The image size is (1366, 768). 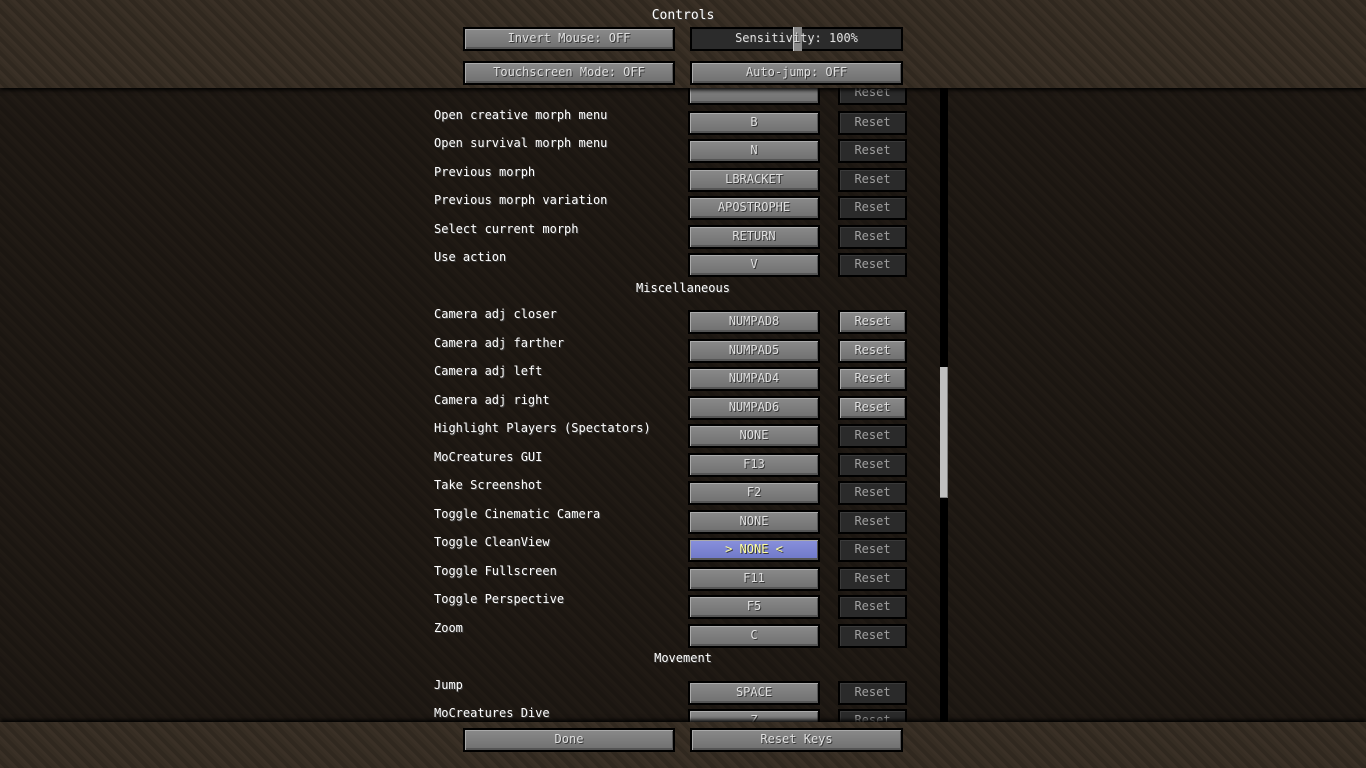 I want to click on keybind-button: F5, so click(x=754, y=607).